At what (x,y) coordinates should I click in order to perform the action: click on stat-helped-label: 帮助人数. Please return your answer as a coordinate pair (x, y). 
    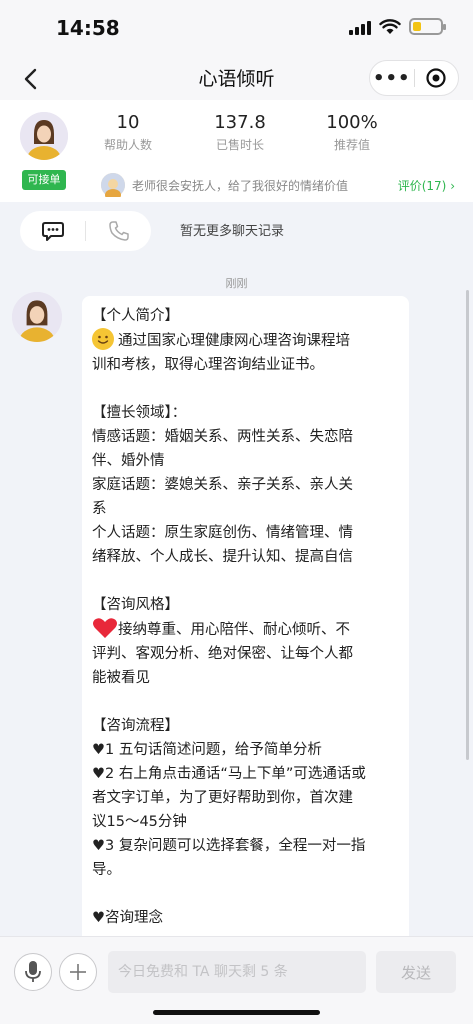
    Looking at the image, I should click on (127, 145).